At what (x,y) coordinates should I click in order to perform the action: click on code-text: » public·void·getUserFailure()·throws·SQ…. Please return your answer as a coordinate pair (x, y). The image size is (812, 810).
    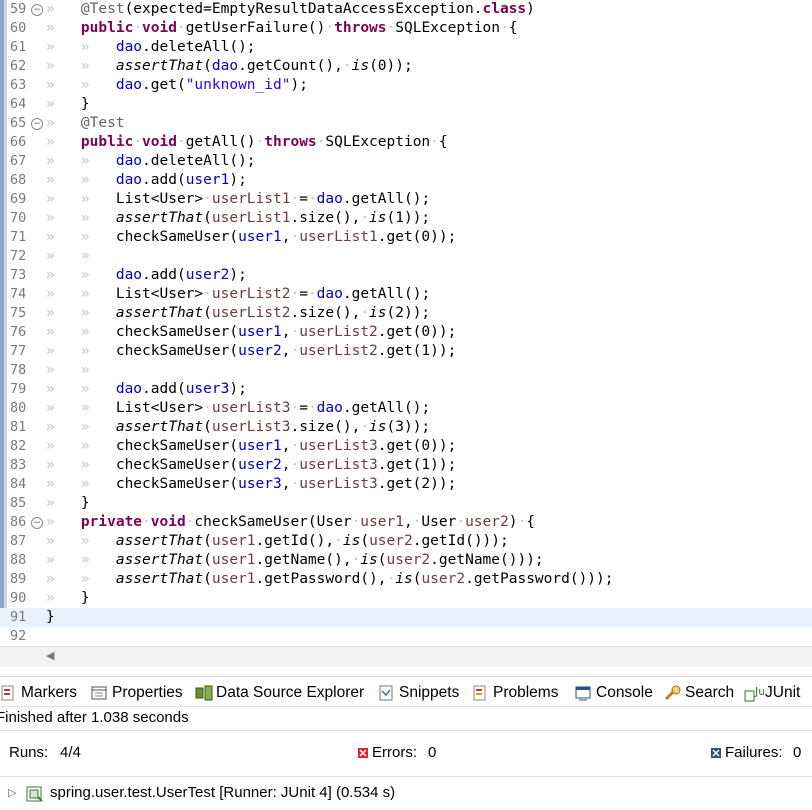
    Looking at the image, I should click on (282, 28).